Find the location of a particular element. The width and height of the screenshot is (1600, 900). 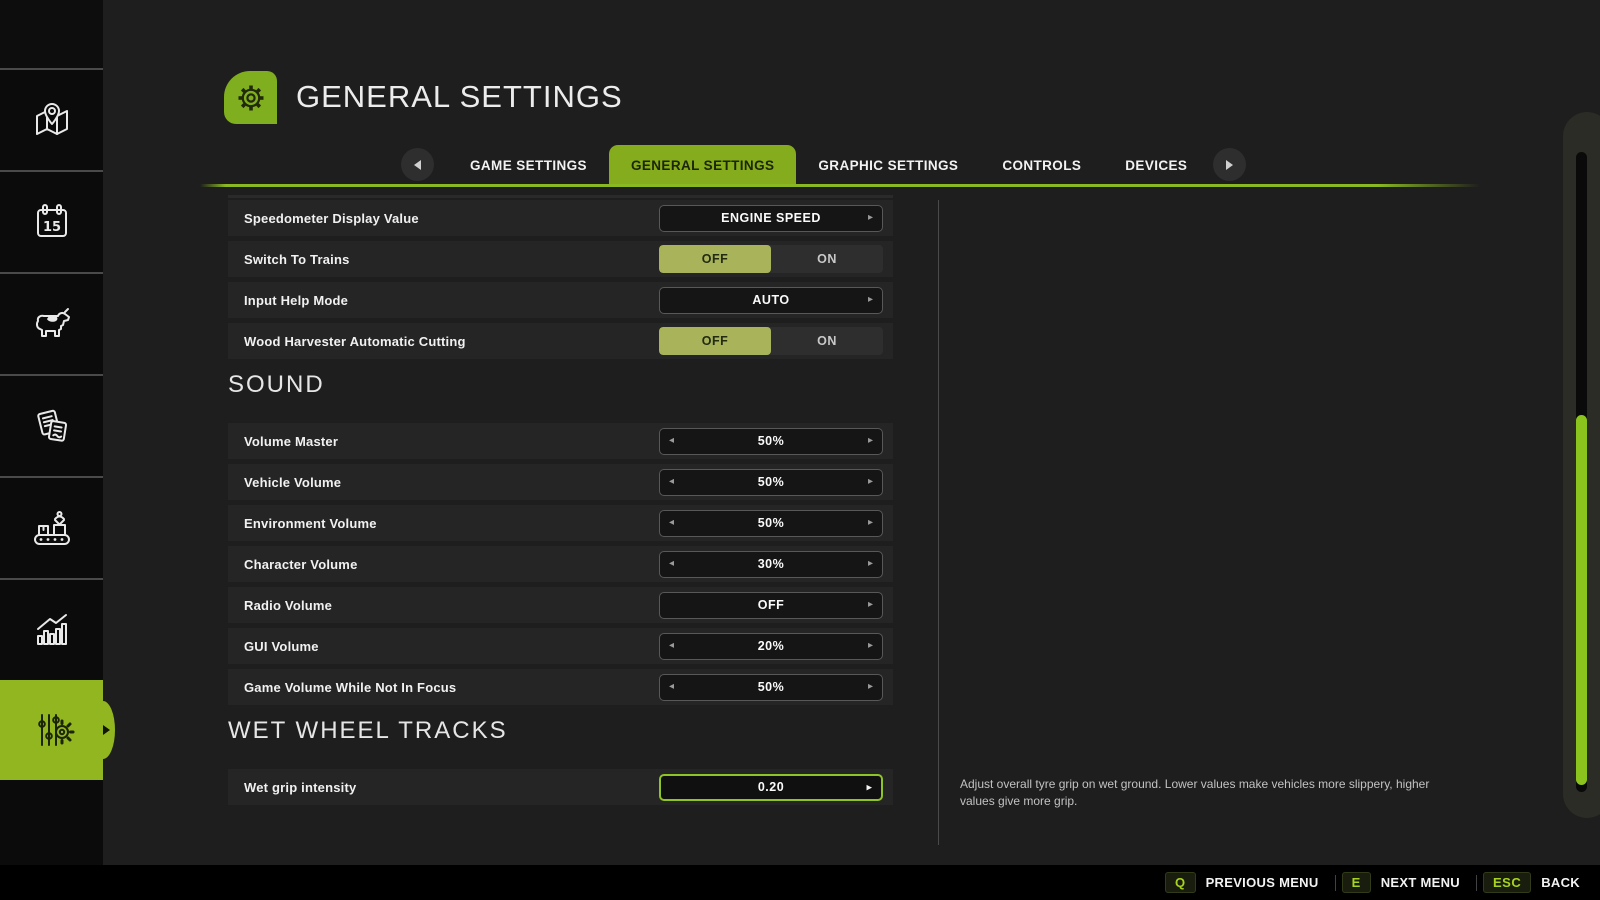

sidebar-item-animals is located at coordinates (51, 323).